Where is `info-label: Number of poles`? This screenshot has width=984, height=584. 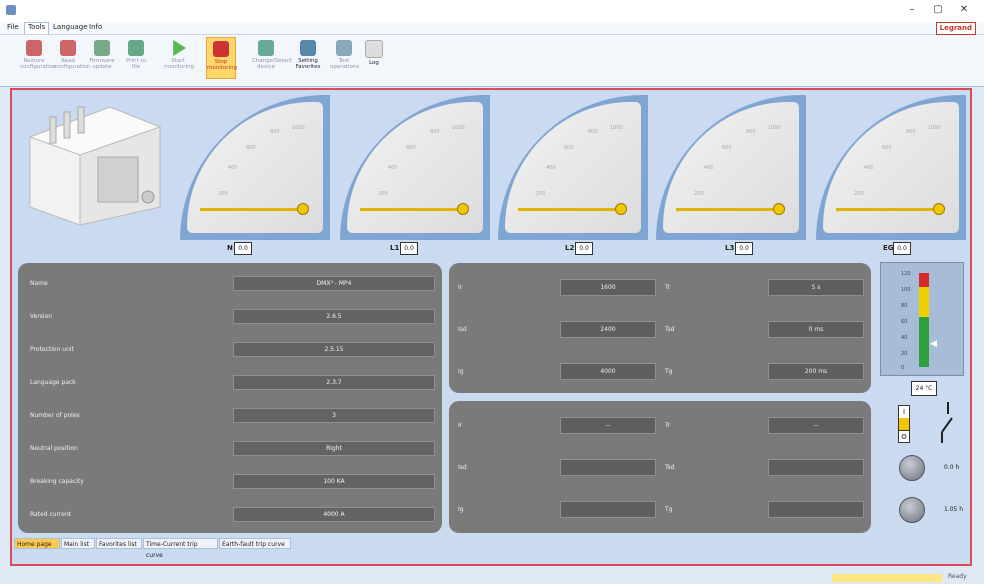 info-label: Number of poles is located at coordinates (55, 415).